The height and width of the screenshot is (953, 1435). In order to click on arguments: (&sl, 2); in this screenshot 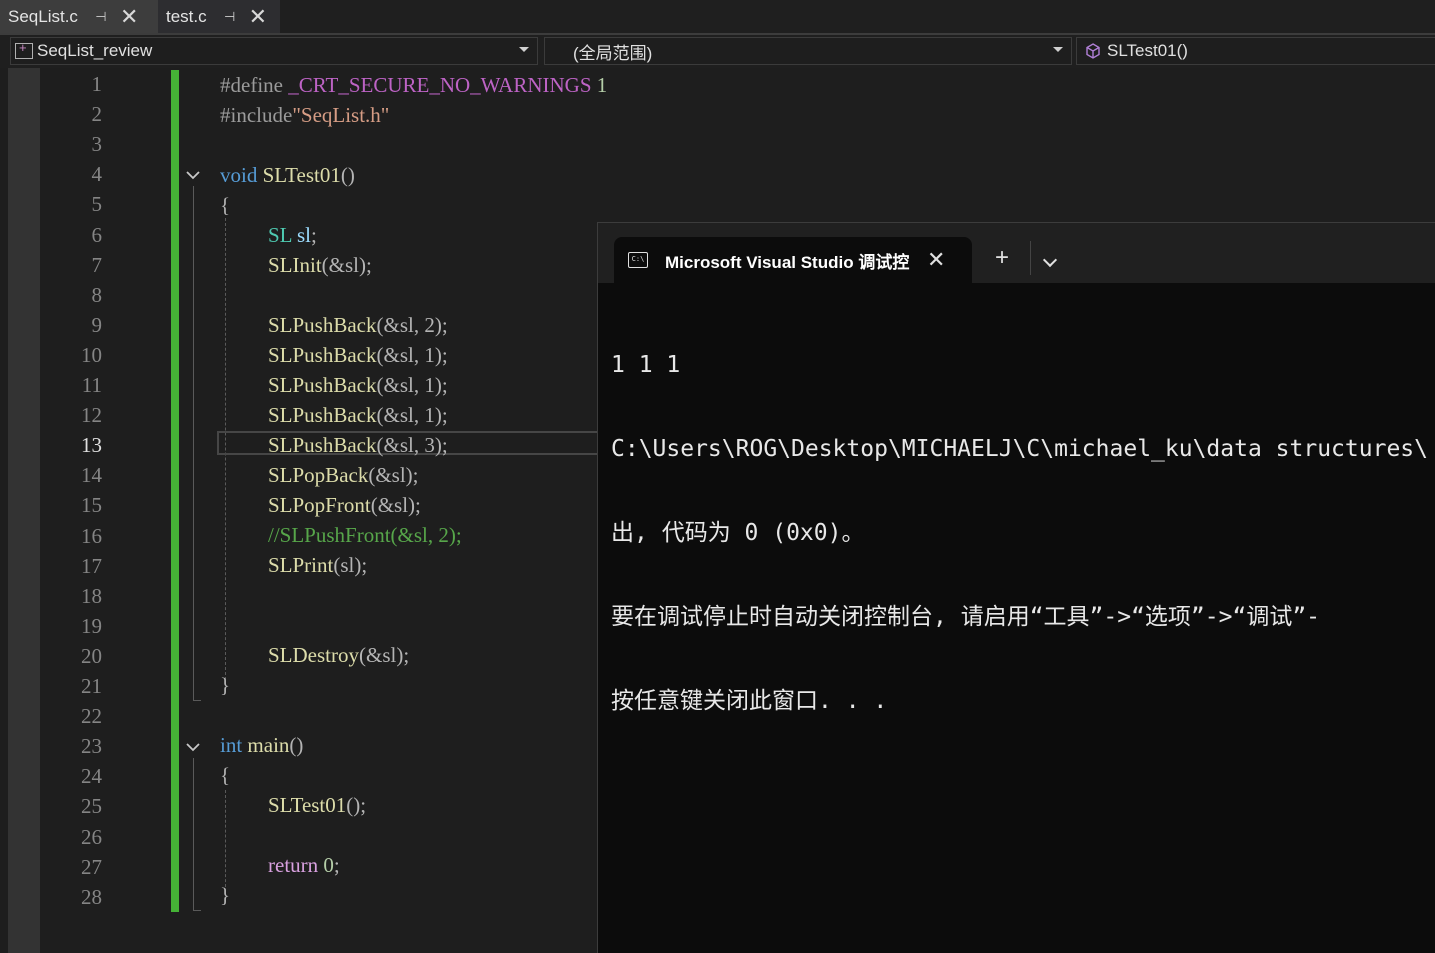, I will do `click(412, 325)`.